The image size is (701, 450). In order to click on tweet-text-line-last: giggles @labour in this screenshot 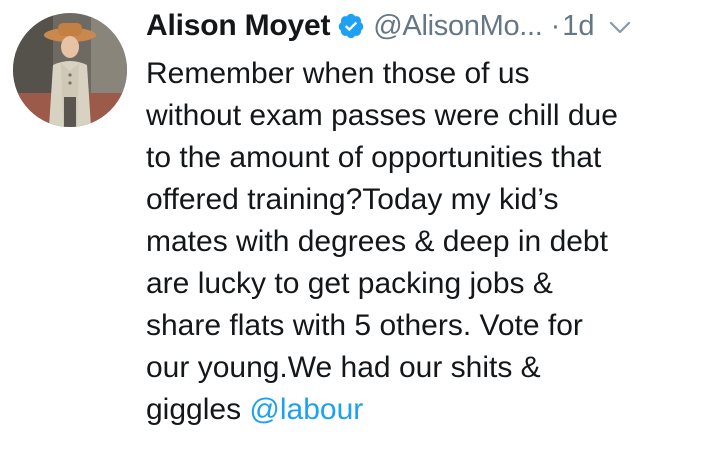, I will do `click(420, 410)`.